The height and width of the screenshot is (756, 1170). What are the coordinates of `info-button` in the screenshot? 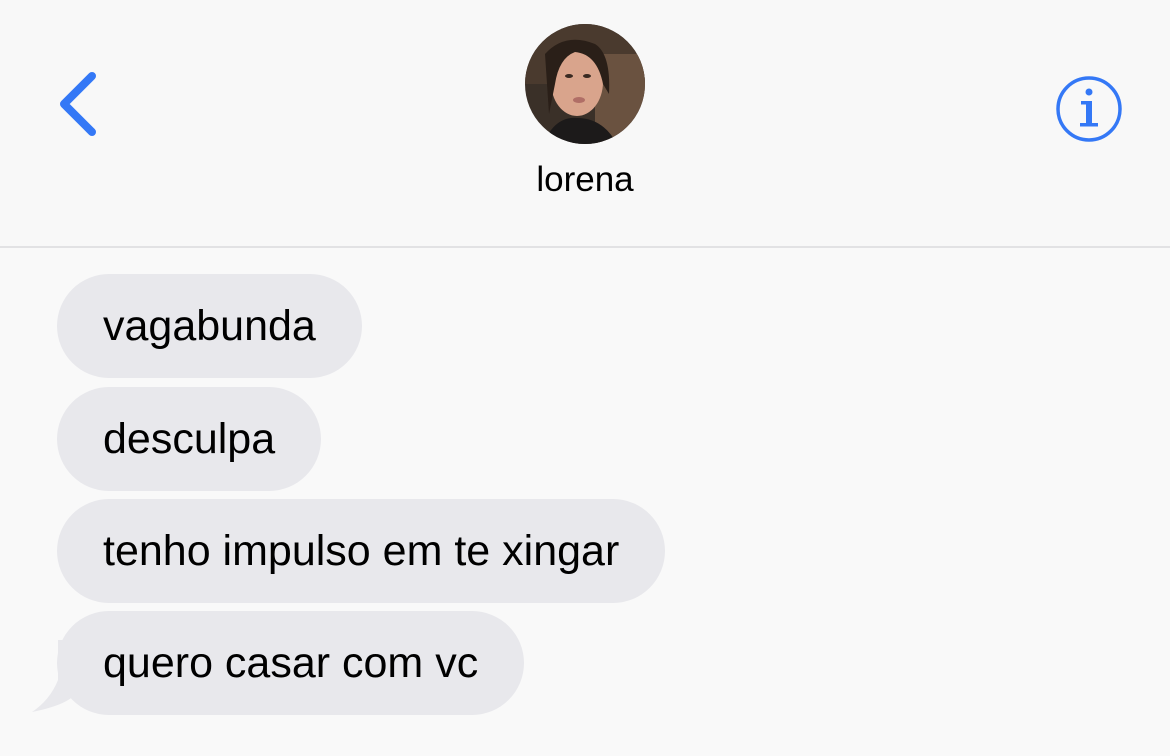 It's located at (1089, 109).